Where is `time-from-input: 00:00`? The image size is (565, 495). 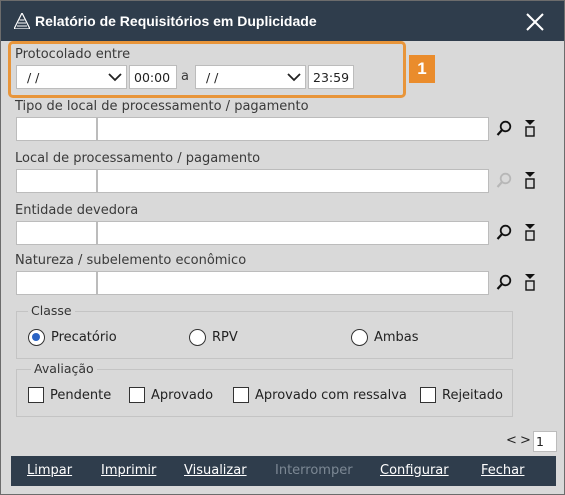
time-from-input: 00:00 is located at coordinates (153, 77).